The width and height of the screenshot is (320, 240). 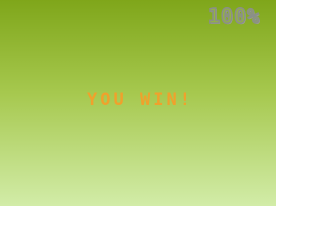 I want to click on win-message: YOU WIN!, so click(x=140, y=100).